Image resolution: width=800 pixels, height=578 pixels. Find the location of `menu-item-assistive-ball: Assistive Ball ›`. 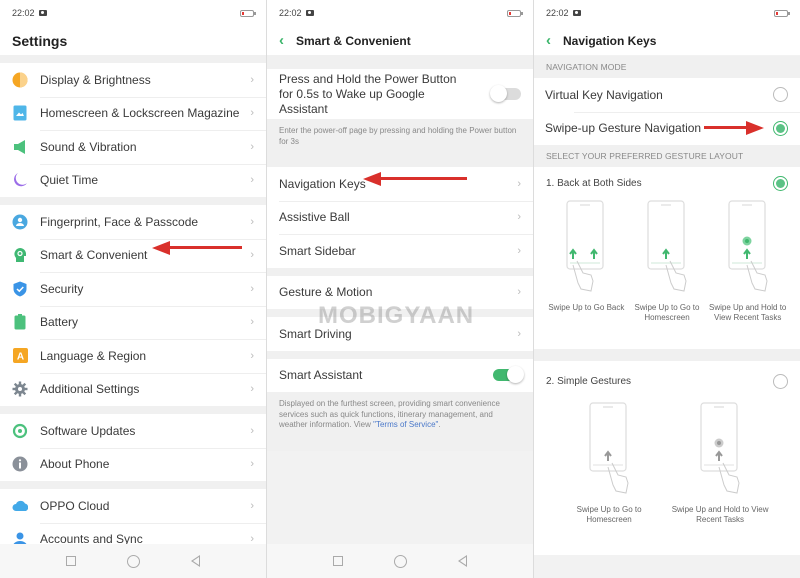

menu-item-assistive-ball: Assistive Ball › is located at coordinates (400, 217).